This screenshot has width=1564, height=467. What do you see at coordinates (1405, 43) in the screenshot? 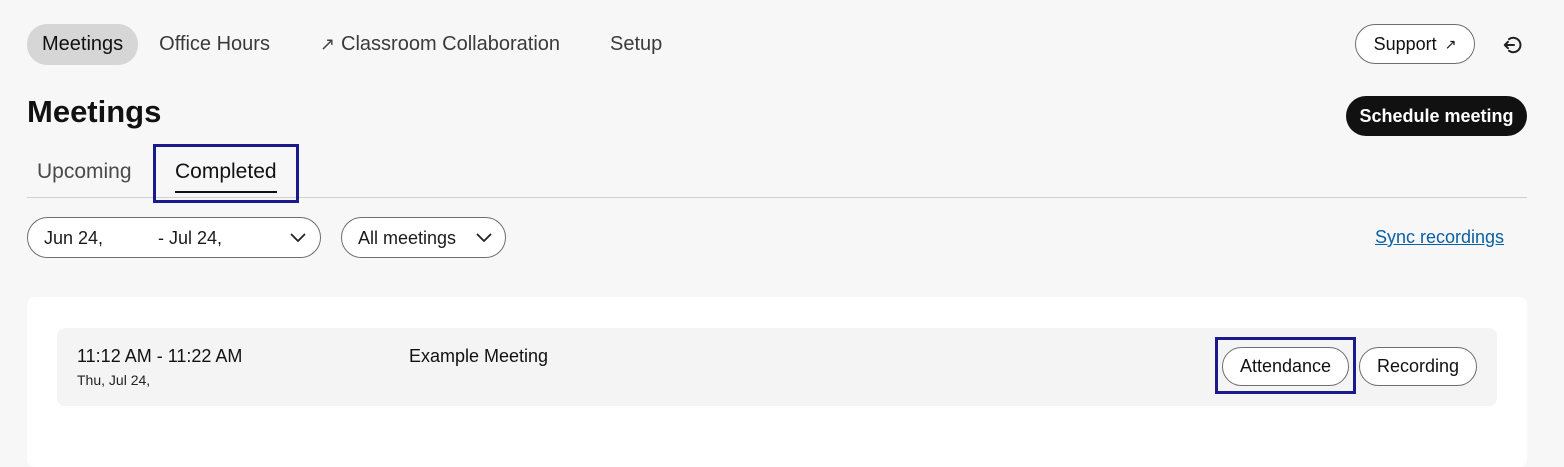
I see `support-label: Support` at bounding box center [1405, 43].